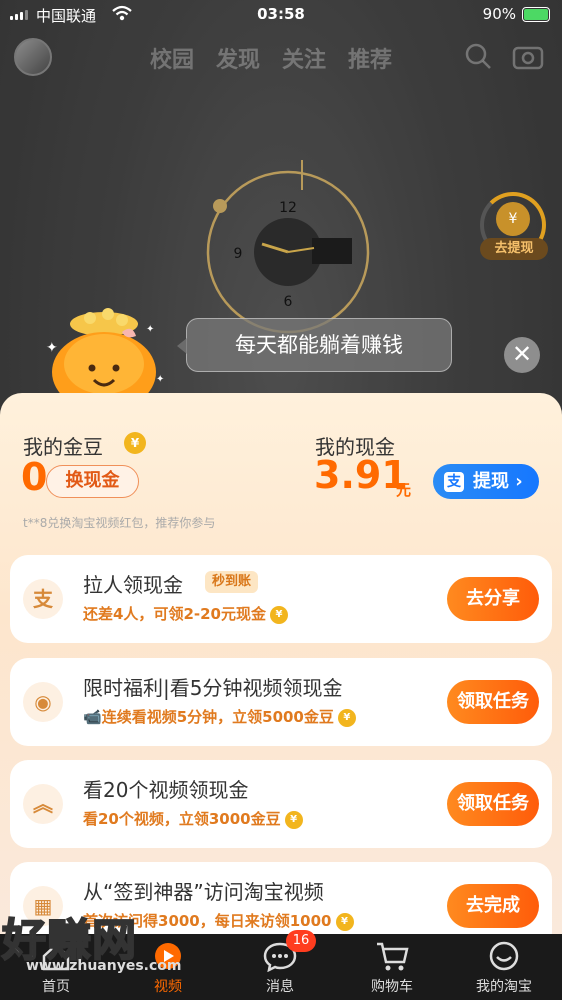 This screenshot has width=562, height=1000. What do you see at coordinates (238, 58) in the screenshot?
I see `tab-discover: 发现` at bounding box center [238, 58].